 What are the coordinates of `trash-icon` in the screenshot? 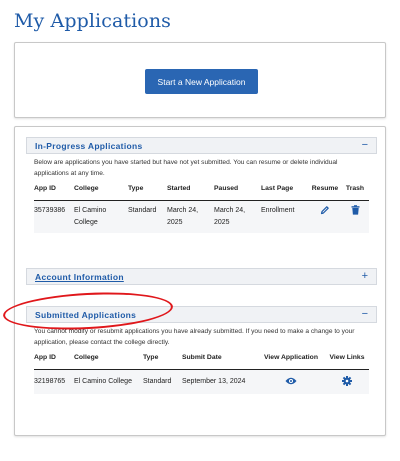 It's located at (355, 210).